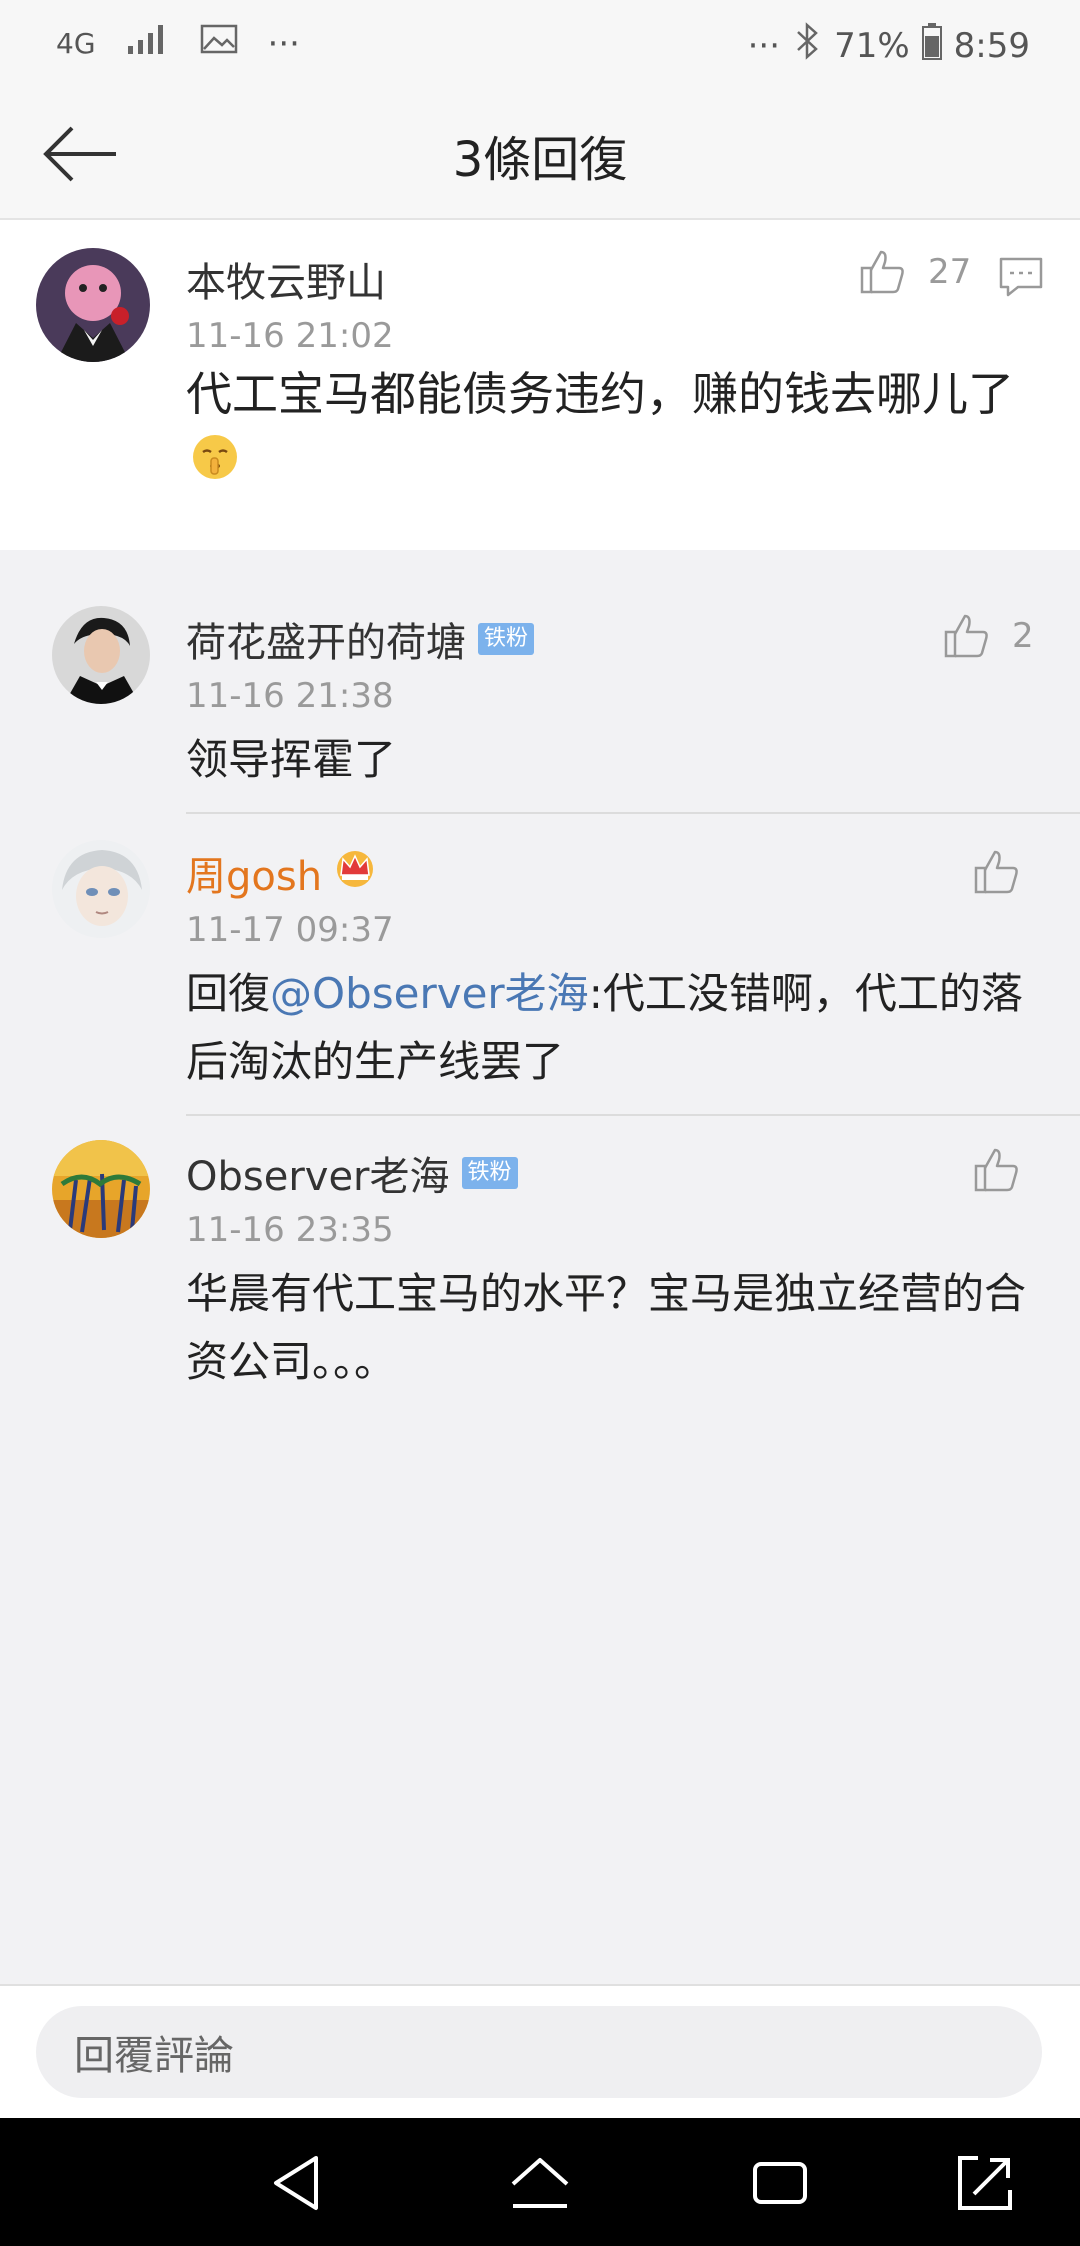  What do you see at coordinates (228, 993) in the screenshot?
I see `reply-prefix: 回復` at bounding box center [228, 993].